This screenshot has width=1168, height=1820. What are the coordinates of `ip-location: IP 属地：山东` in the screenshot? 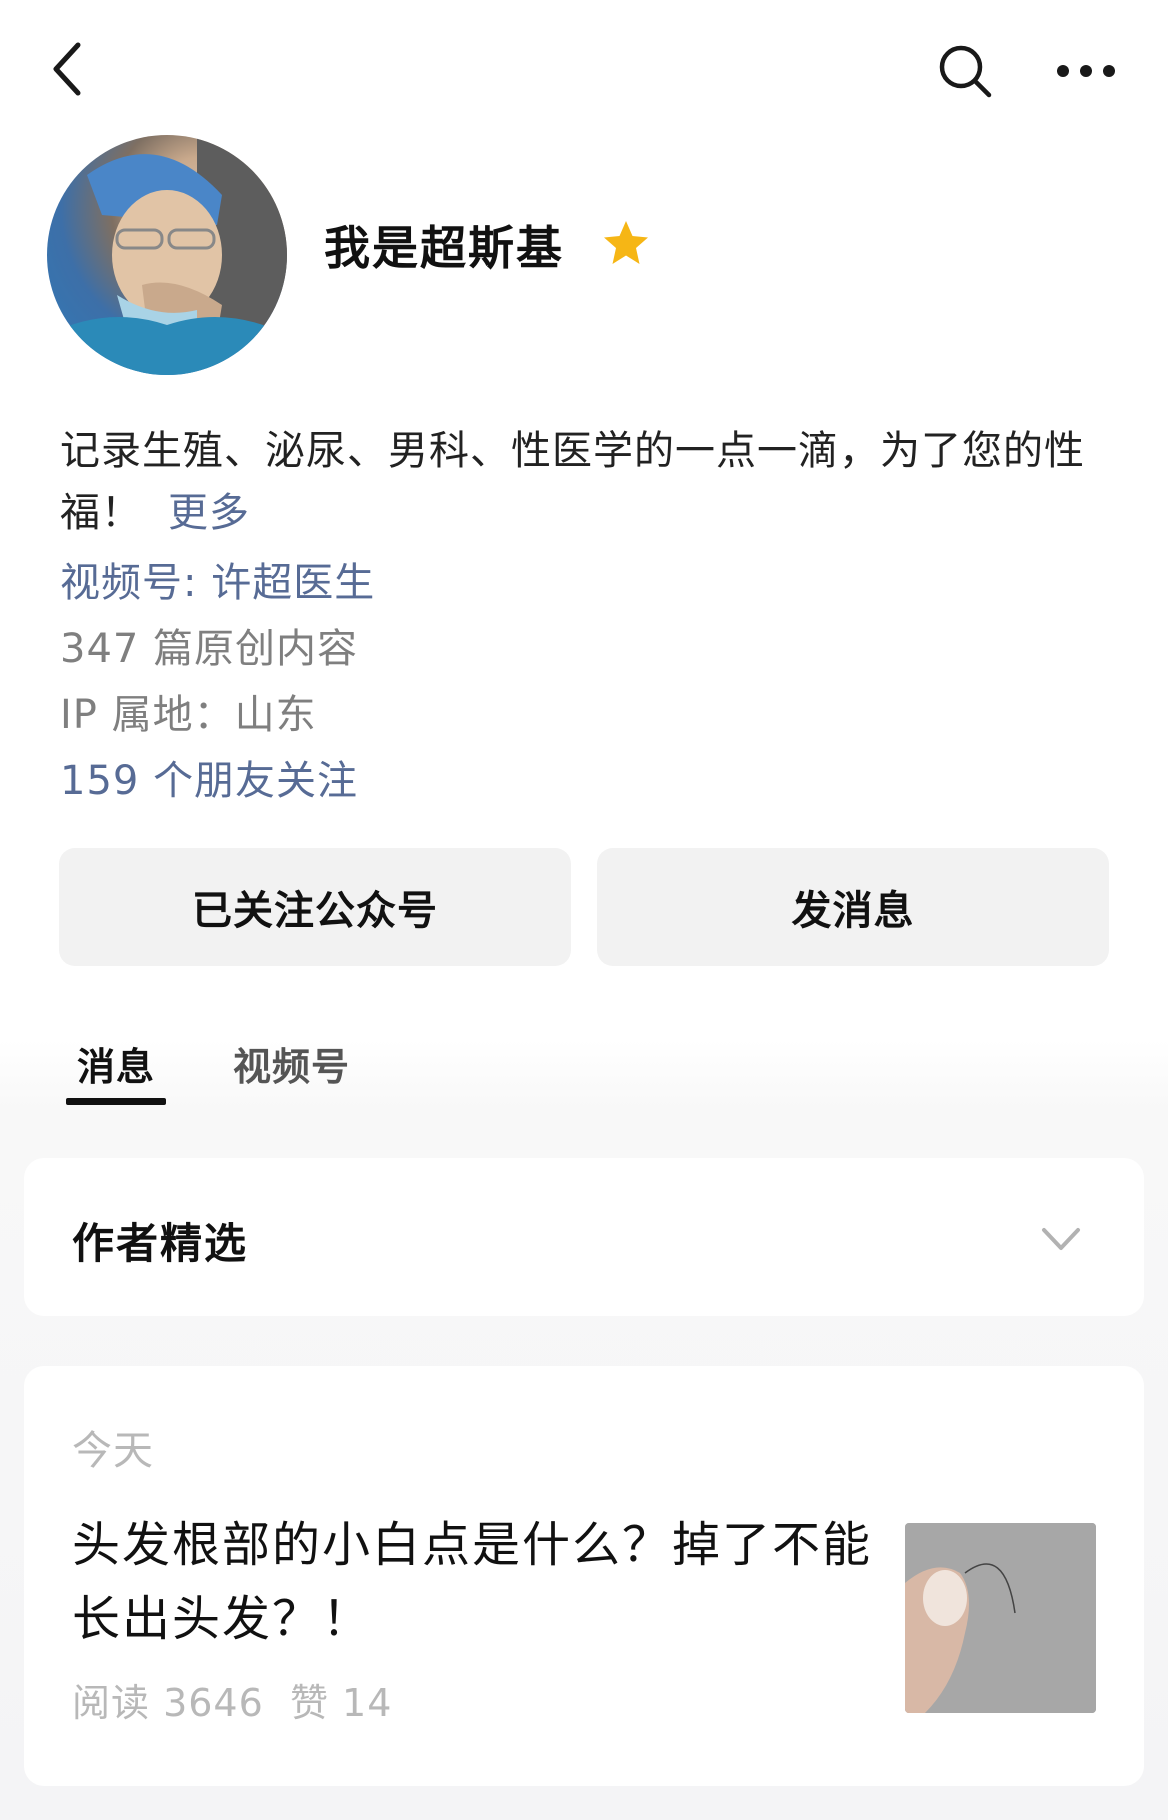 It's located at (188, 715).